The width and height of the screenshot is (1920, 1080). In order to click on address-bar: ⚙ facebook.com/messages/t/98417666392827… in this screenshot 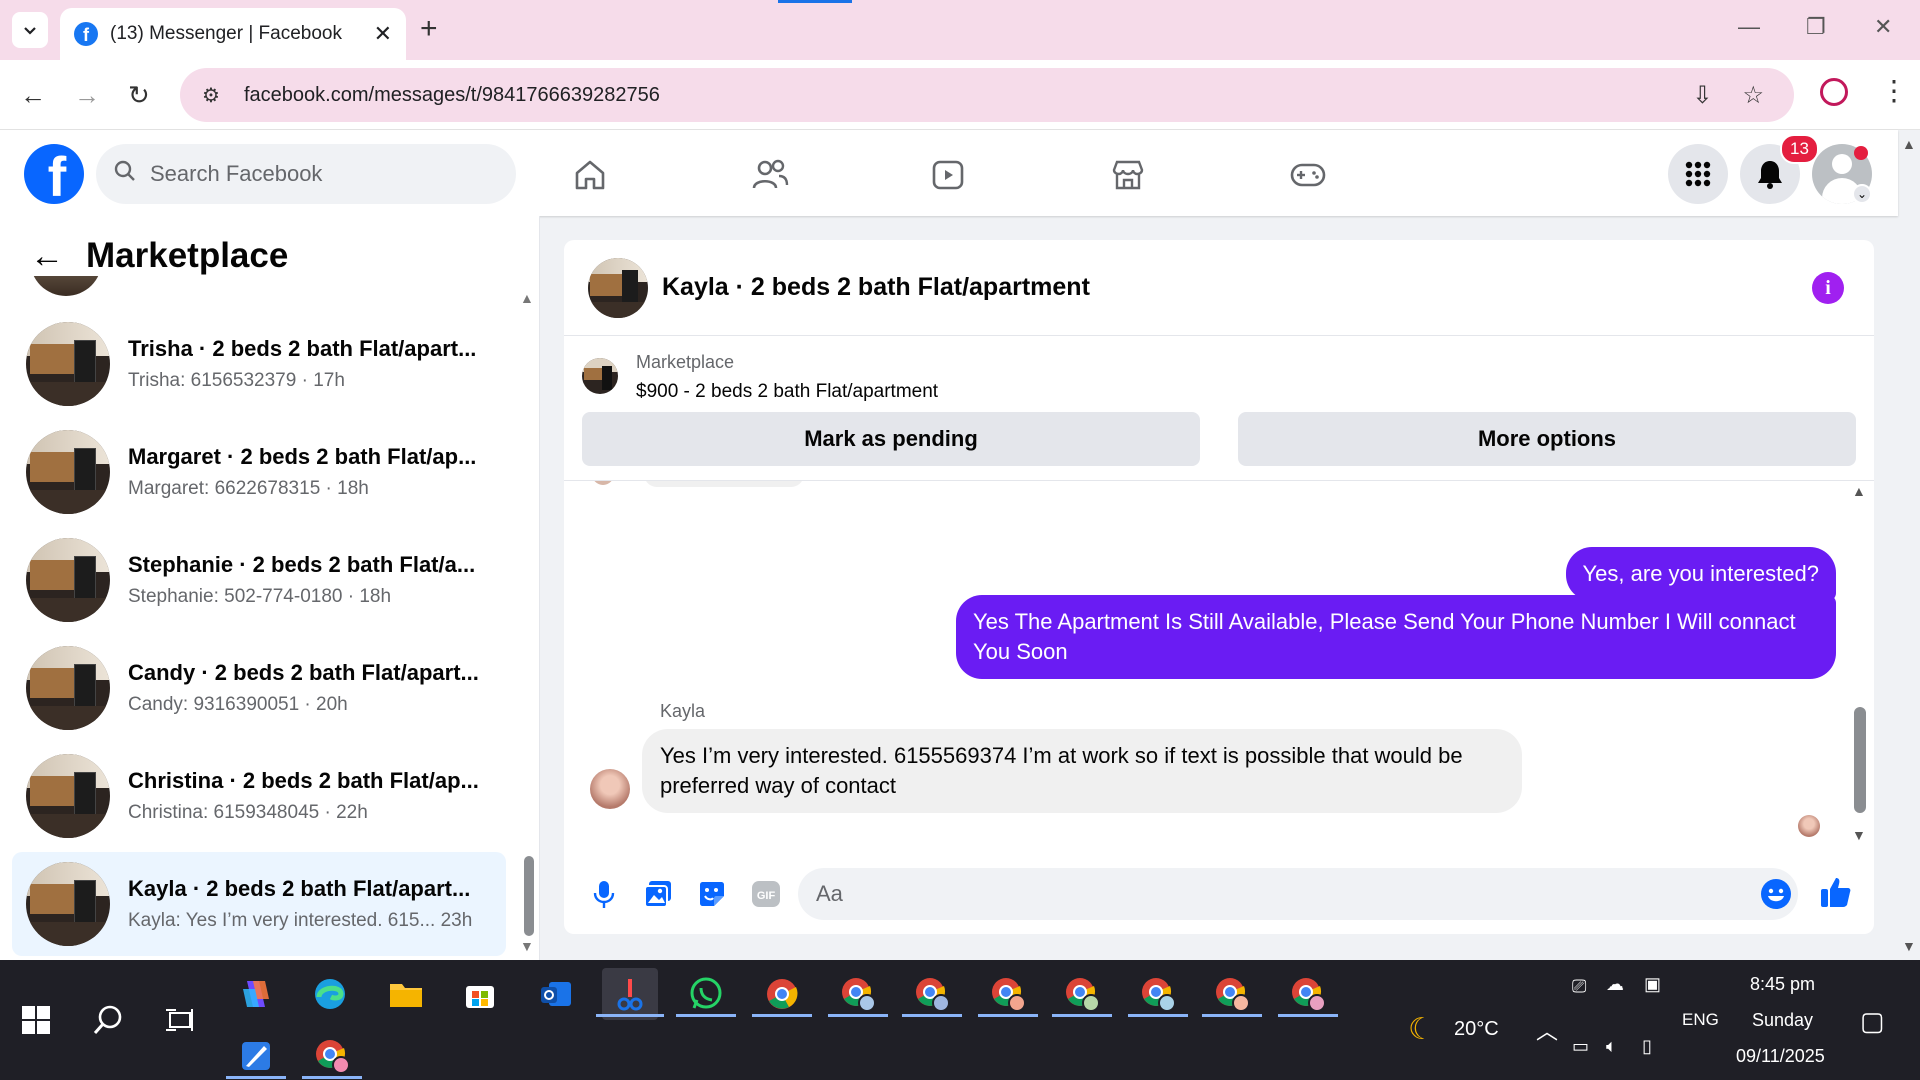, I will do `click(987, 95)`.